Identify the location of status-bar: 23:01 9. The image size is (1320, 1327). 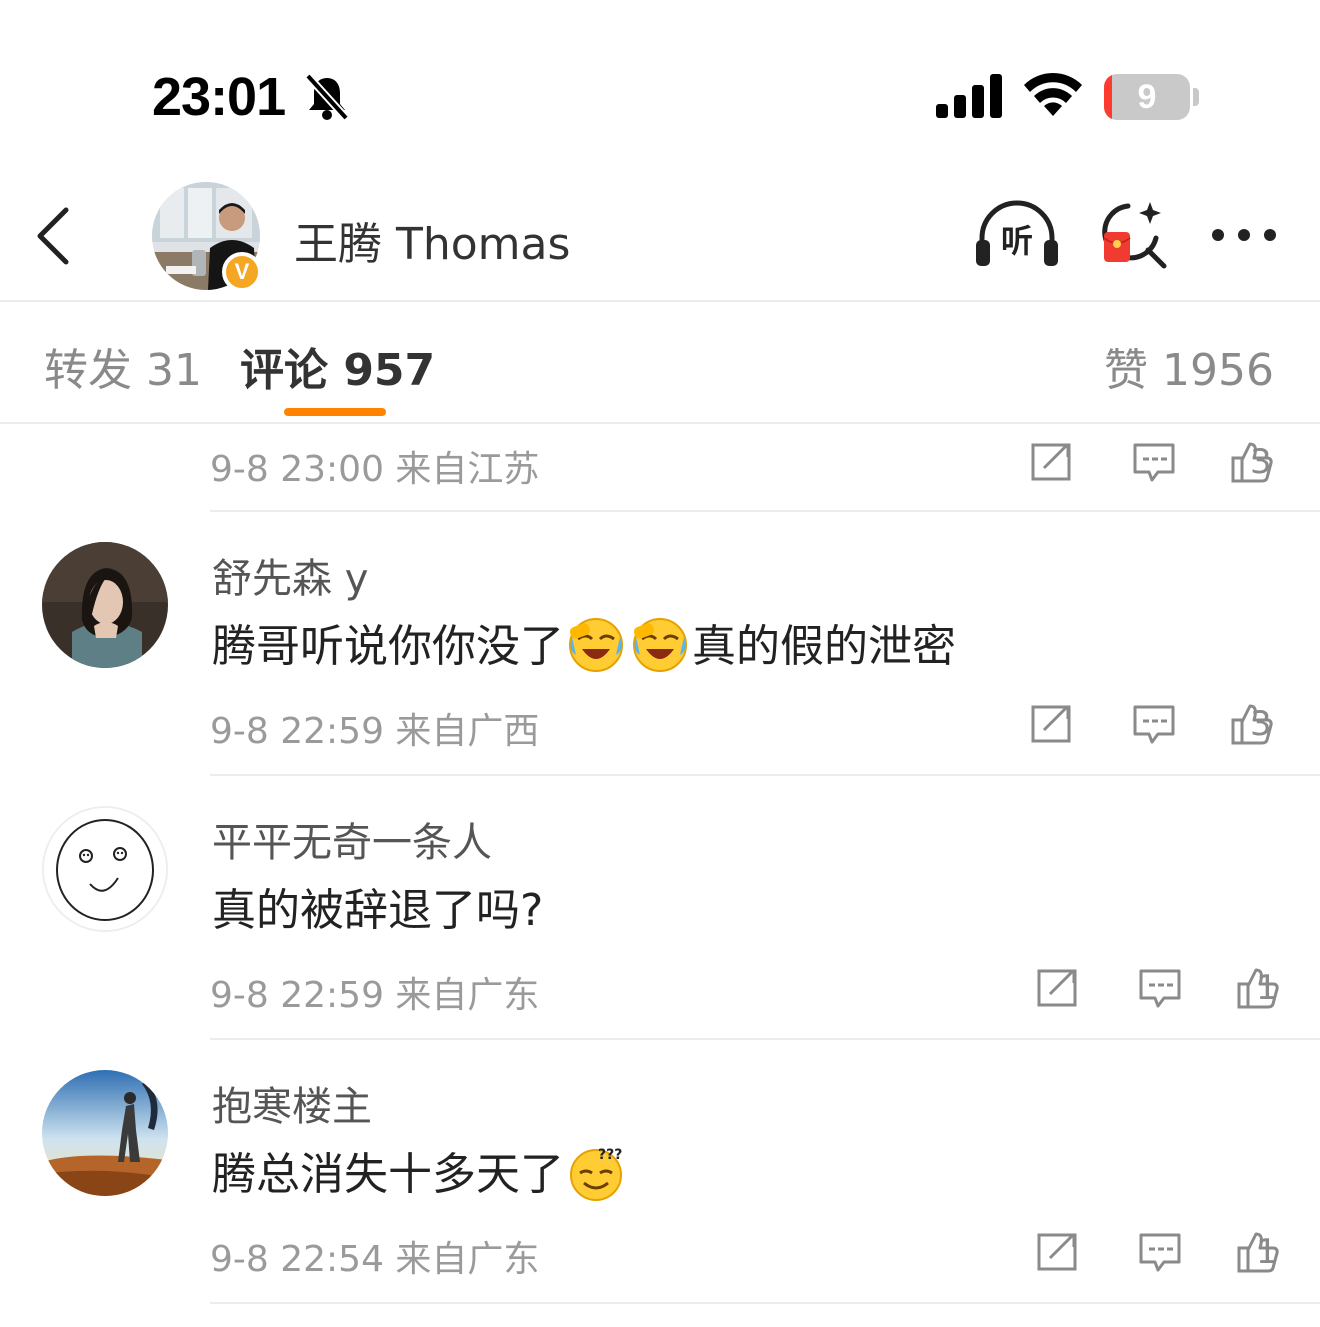
(660, 95).